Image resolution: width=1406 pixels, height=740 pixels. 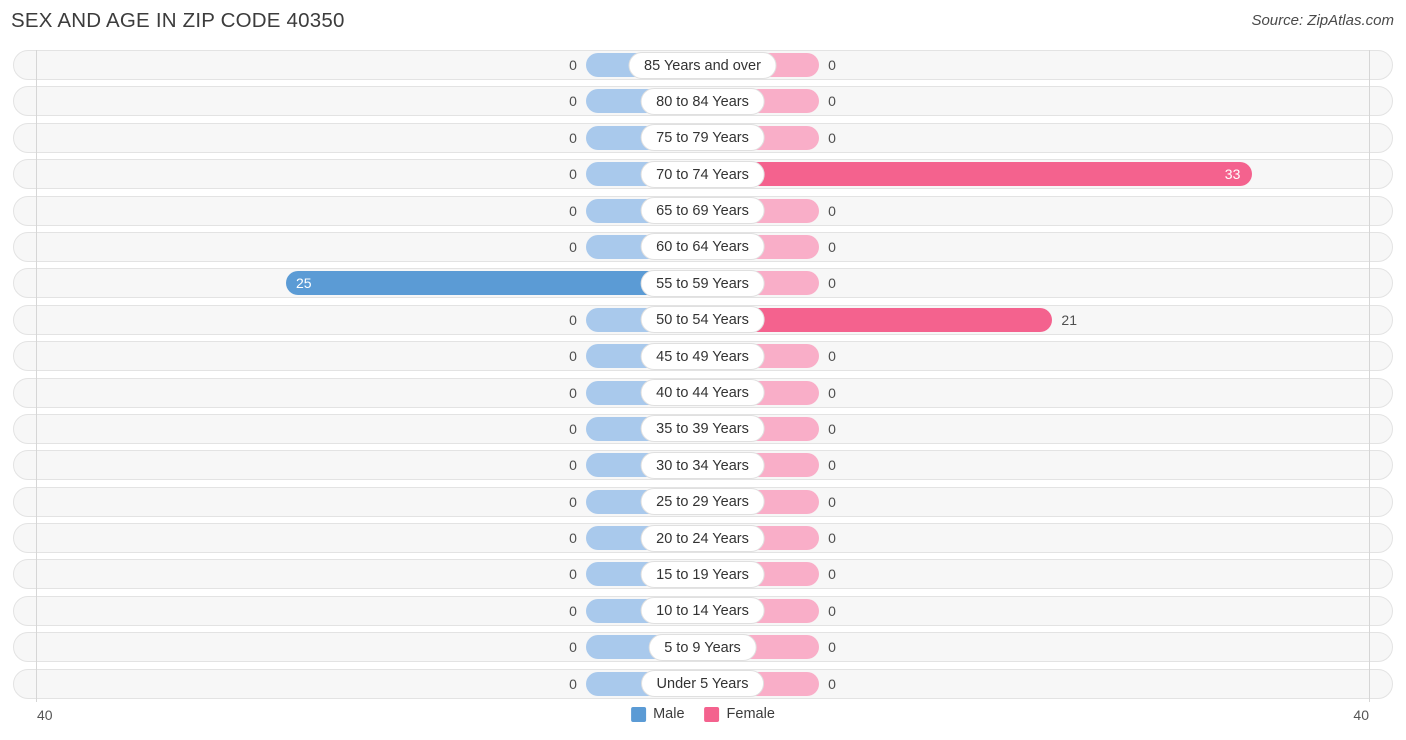 What do you see at coordinates (1369, 376) in the screenshot?
I see `right-axis-line` at bounding box center [1369, 376].